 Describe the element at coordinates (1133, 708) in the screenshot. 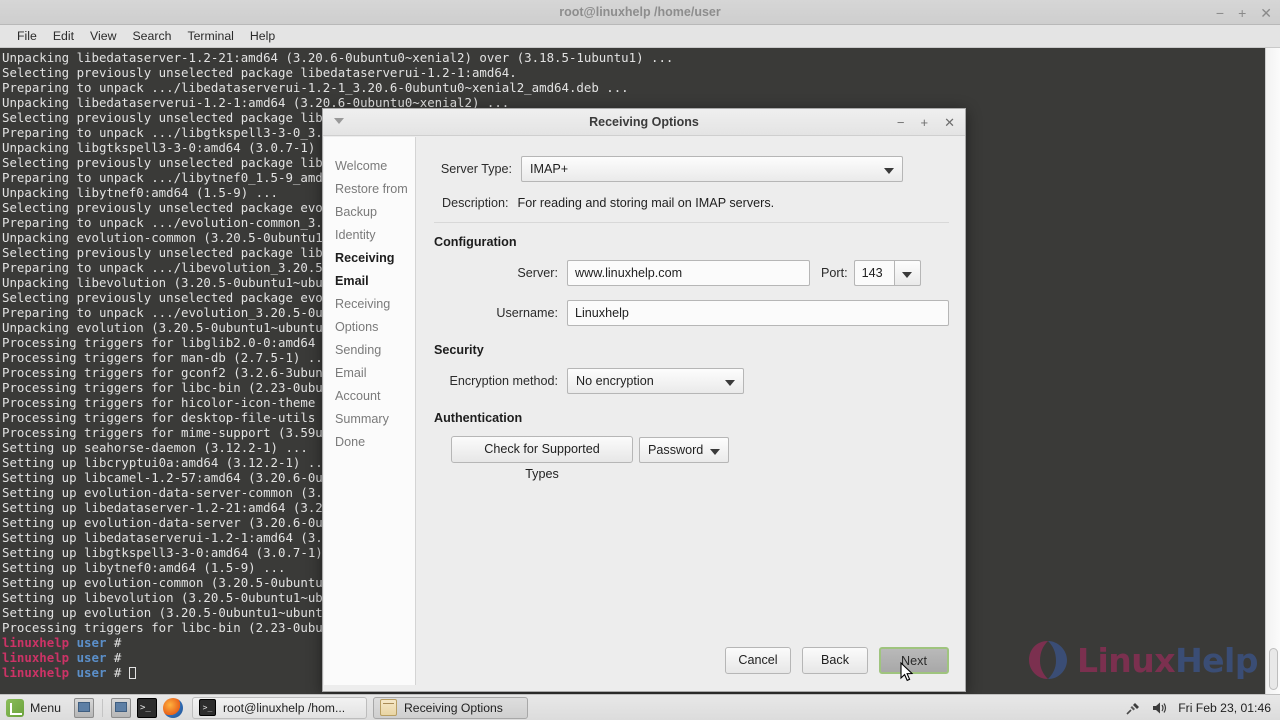

I see `network-plug-icon` at that location.